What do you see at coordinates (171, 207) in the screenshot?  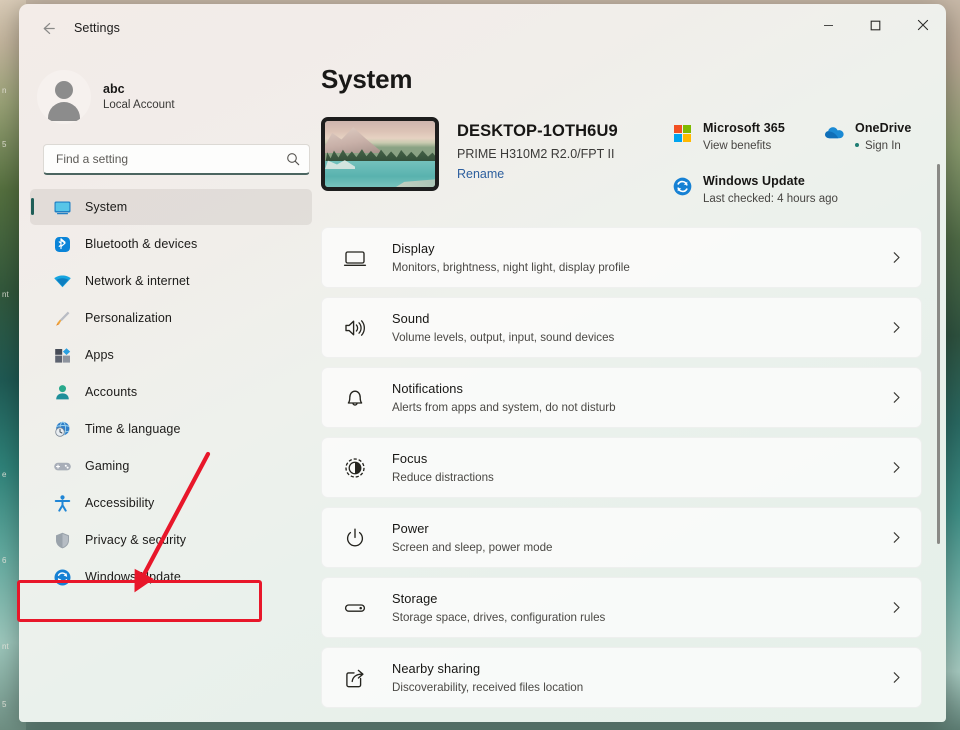 I see `sidebar-item-system: System` at bounding box center [171, 207].